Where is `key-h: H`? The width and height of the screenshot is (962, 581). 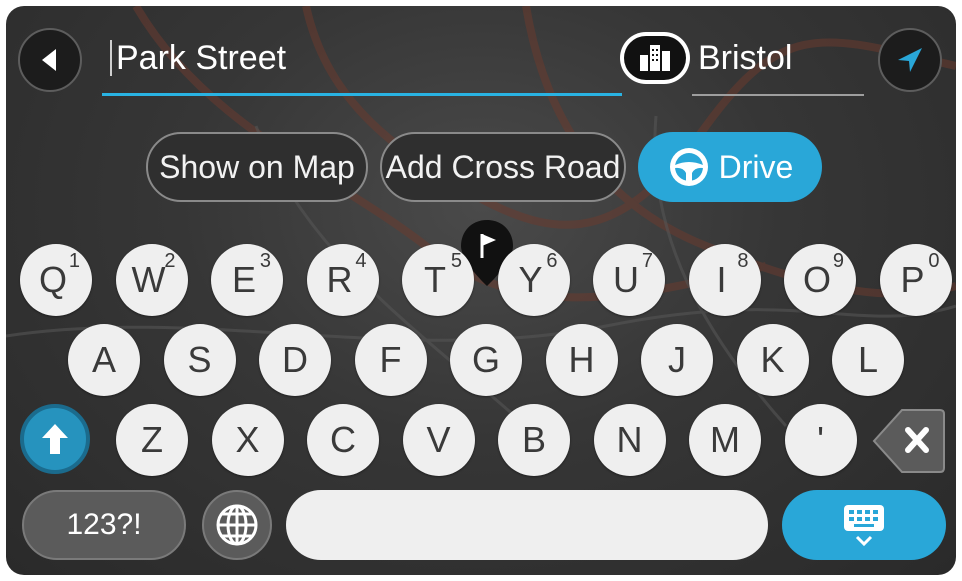 key-h: H is located at coordinates (581, 360).